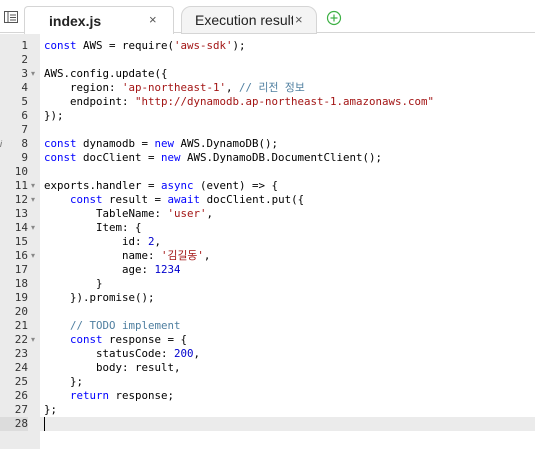 Image resolution: width=535 pixels, height=449 pixels. Describe the element at coordinates (226, 143) in the screenshot. I see `code-token: AWS.DynamoDB();` at that location.